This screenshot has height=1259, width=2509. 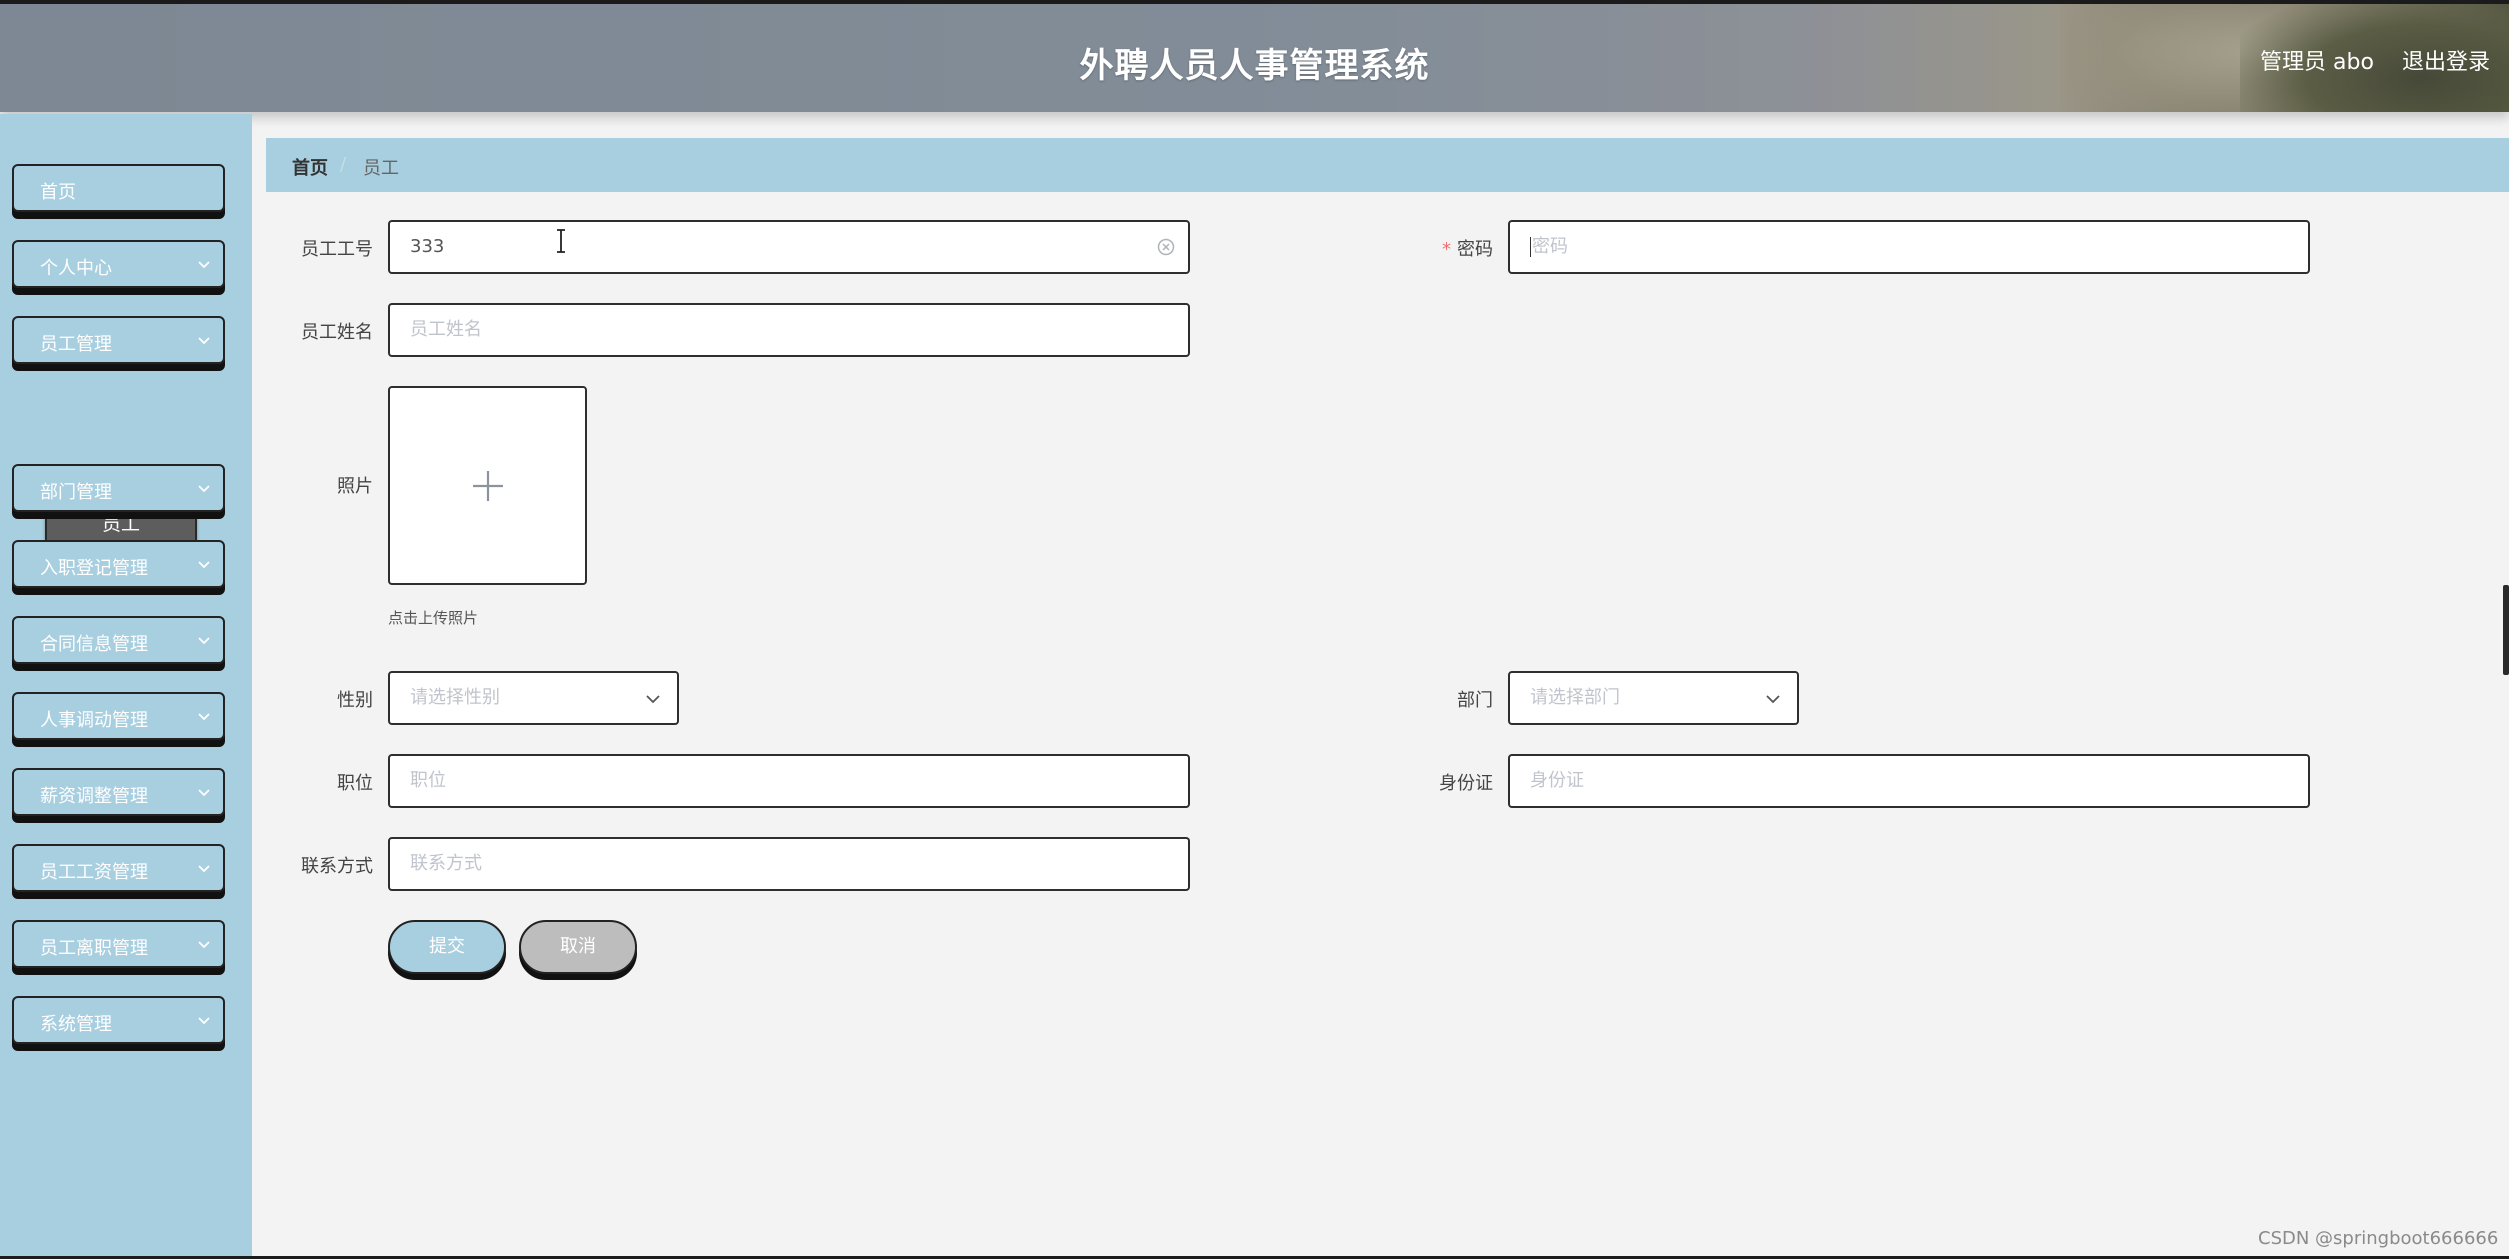 What do you see at coordinates (1550, 246) in the screenshot?
I see `password-placeholder: 密码` at bounding box center [1550, 246].